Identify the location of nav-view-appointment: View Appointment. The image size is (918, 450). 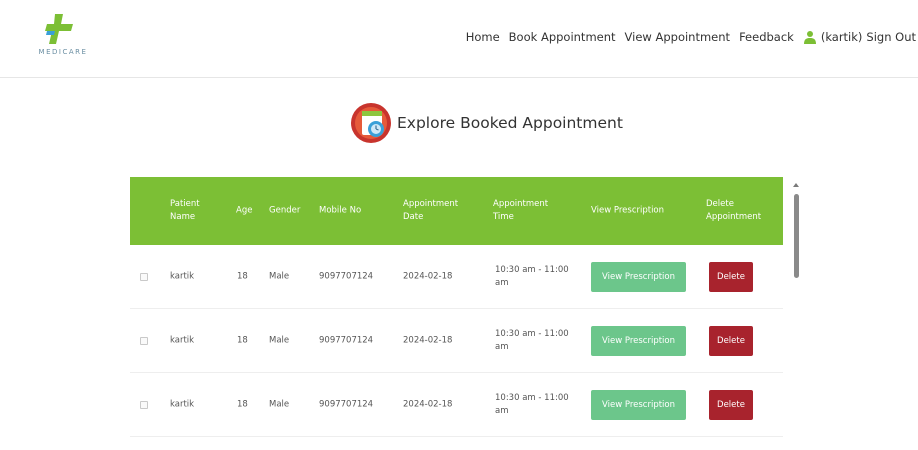
(678, 37).